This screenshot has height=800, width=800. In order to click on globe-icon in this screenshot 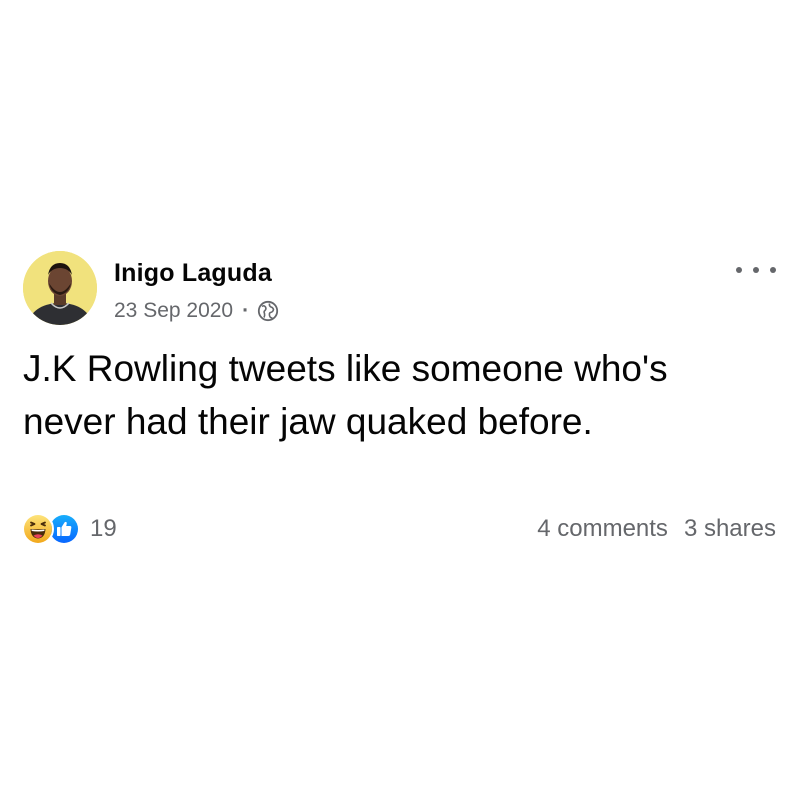, I will do `click(268, 311)`.